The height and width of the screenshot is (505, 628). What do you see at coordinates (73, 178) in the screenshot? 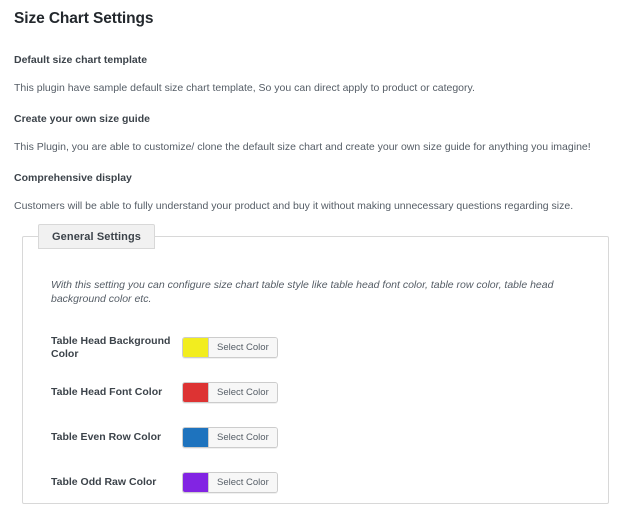
I see `feature-heading-comprehensive-display: Comprehensive display` at bounding box center [73, 178].